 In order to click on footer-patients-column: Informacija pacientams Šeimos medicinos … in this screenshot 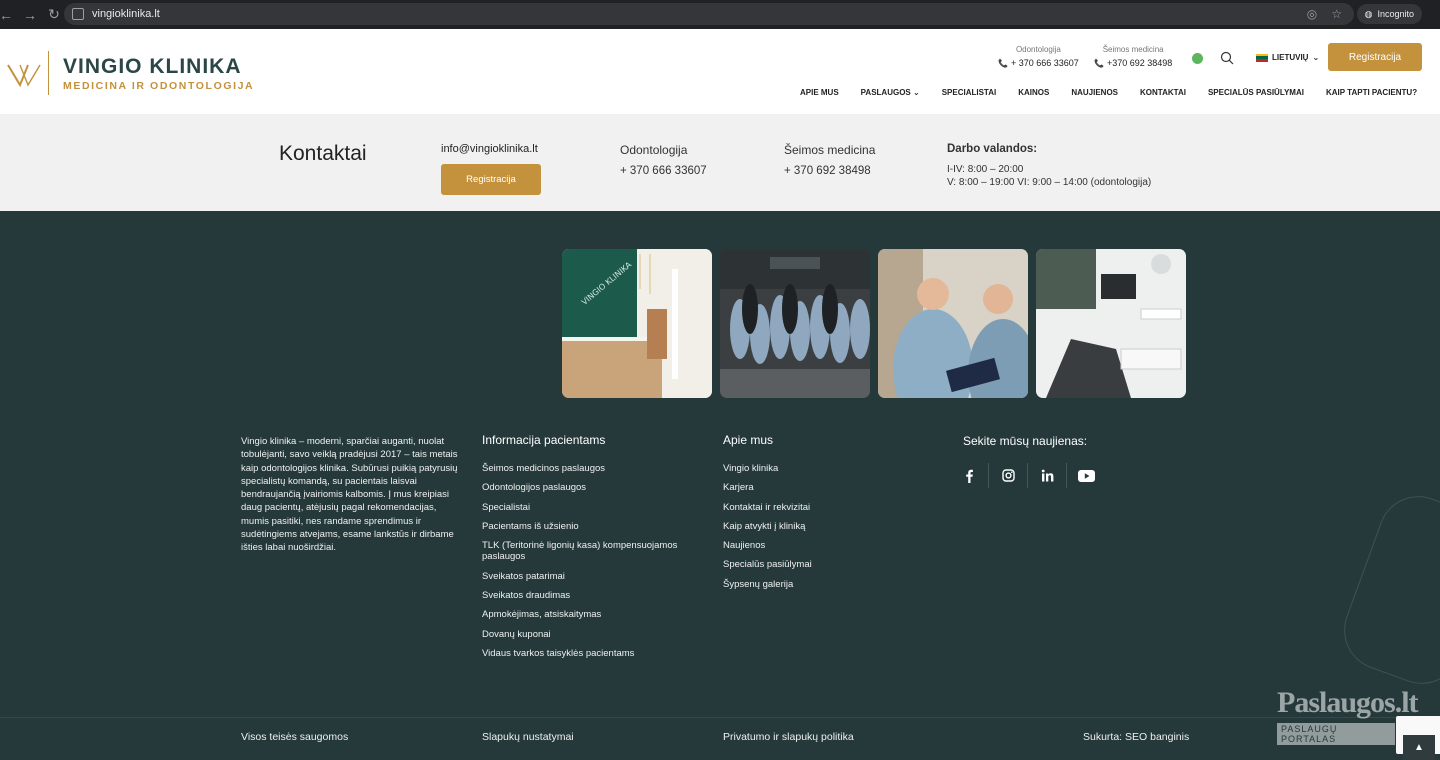, I will do `click(589, 550)`.